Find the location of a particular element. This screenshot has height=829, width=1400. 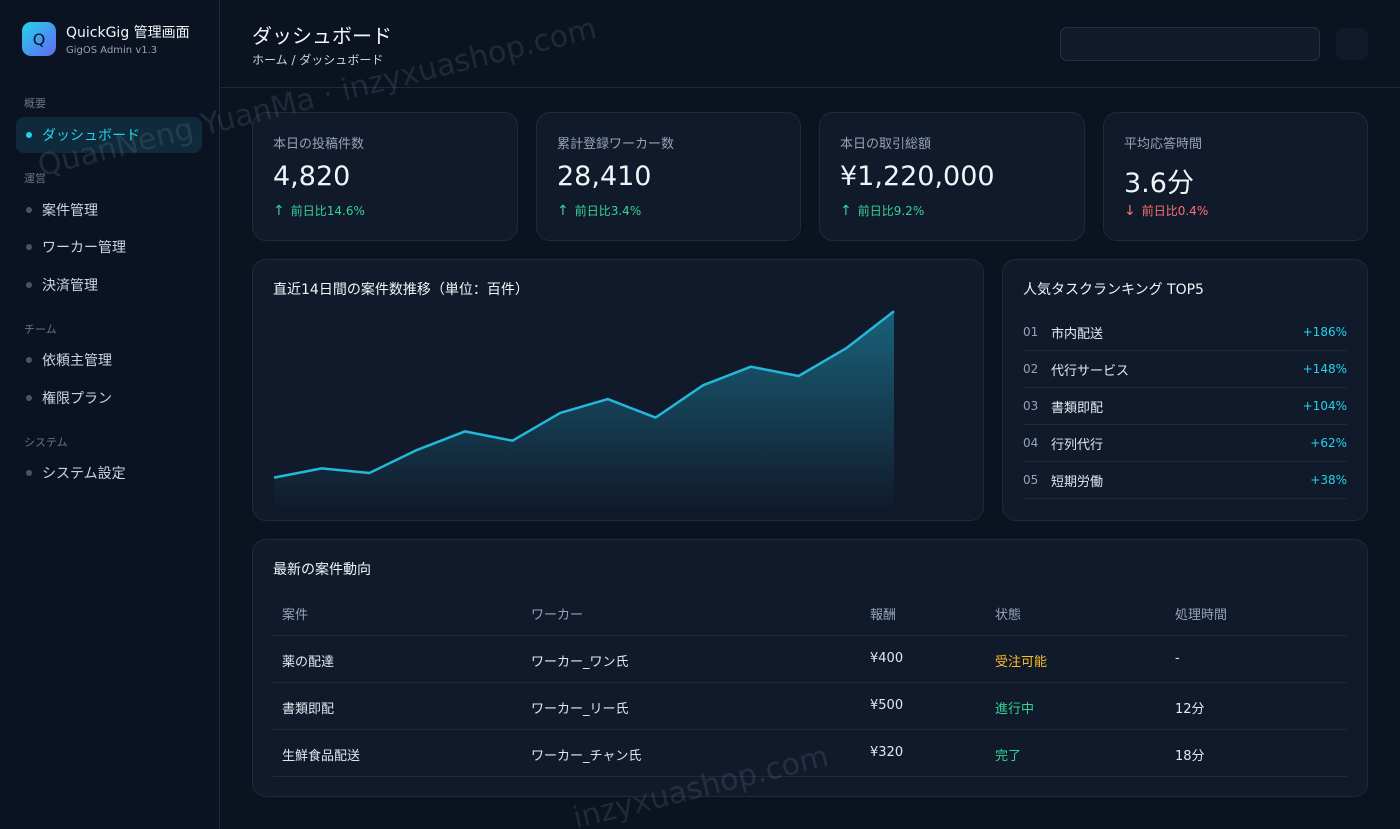

arrow-down-icon: ↓ is located at coordinates (1130, 210).